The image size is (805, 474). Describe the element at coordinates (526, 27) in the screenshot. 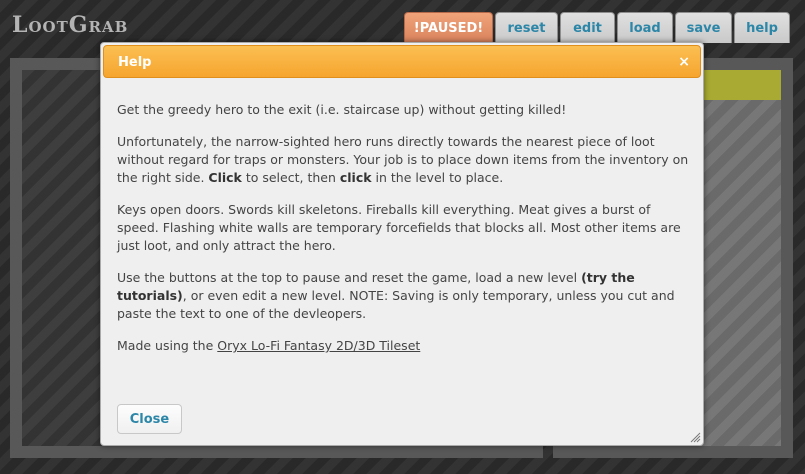

I see `reset-button: reset` at that location.